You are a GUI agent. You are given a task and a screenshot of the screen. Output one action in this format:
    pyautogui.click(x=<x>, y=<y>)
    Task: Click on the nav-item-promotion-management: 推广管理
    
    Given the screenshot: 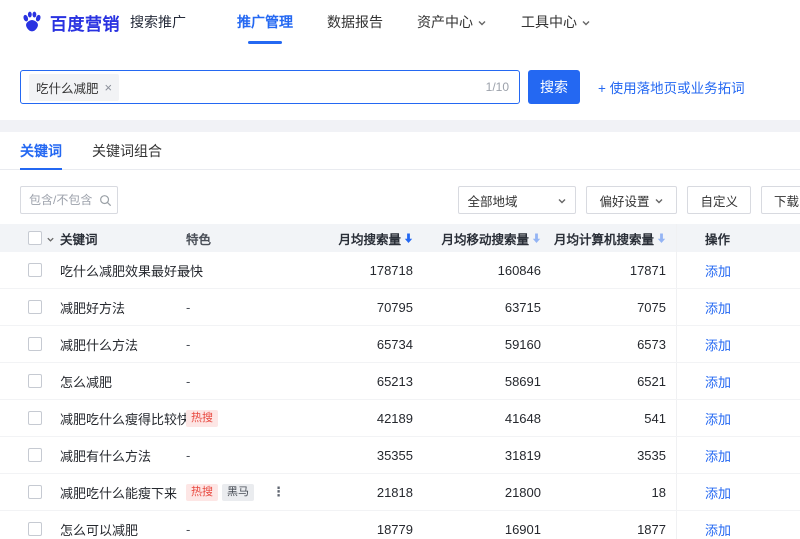 What is the action you would take?
    pyautogui.click(x=265, y=22)
    